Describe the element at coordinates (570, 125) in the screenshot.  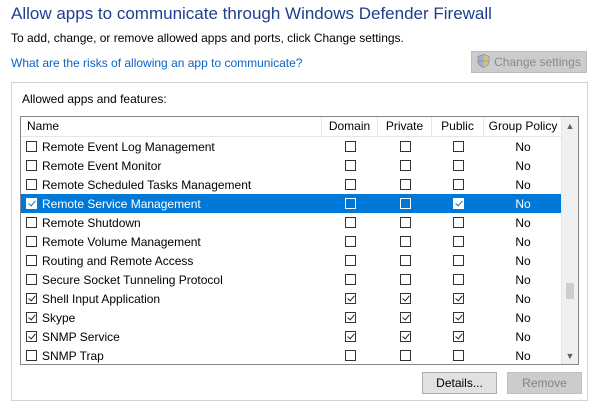
I see `chevron-up-icon: ▲` at that location.